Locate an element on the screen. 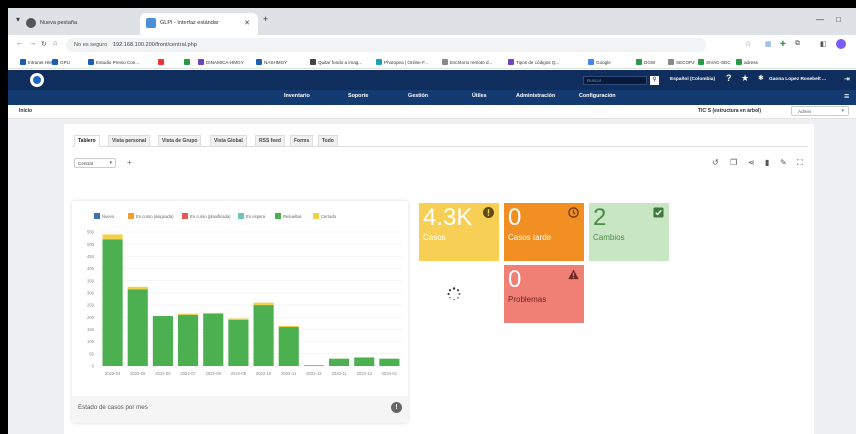  bookmark-item: SIVAC-SDC is located at coordinates (714, 62).